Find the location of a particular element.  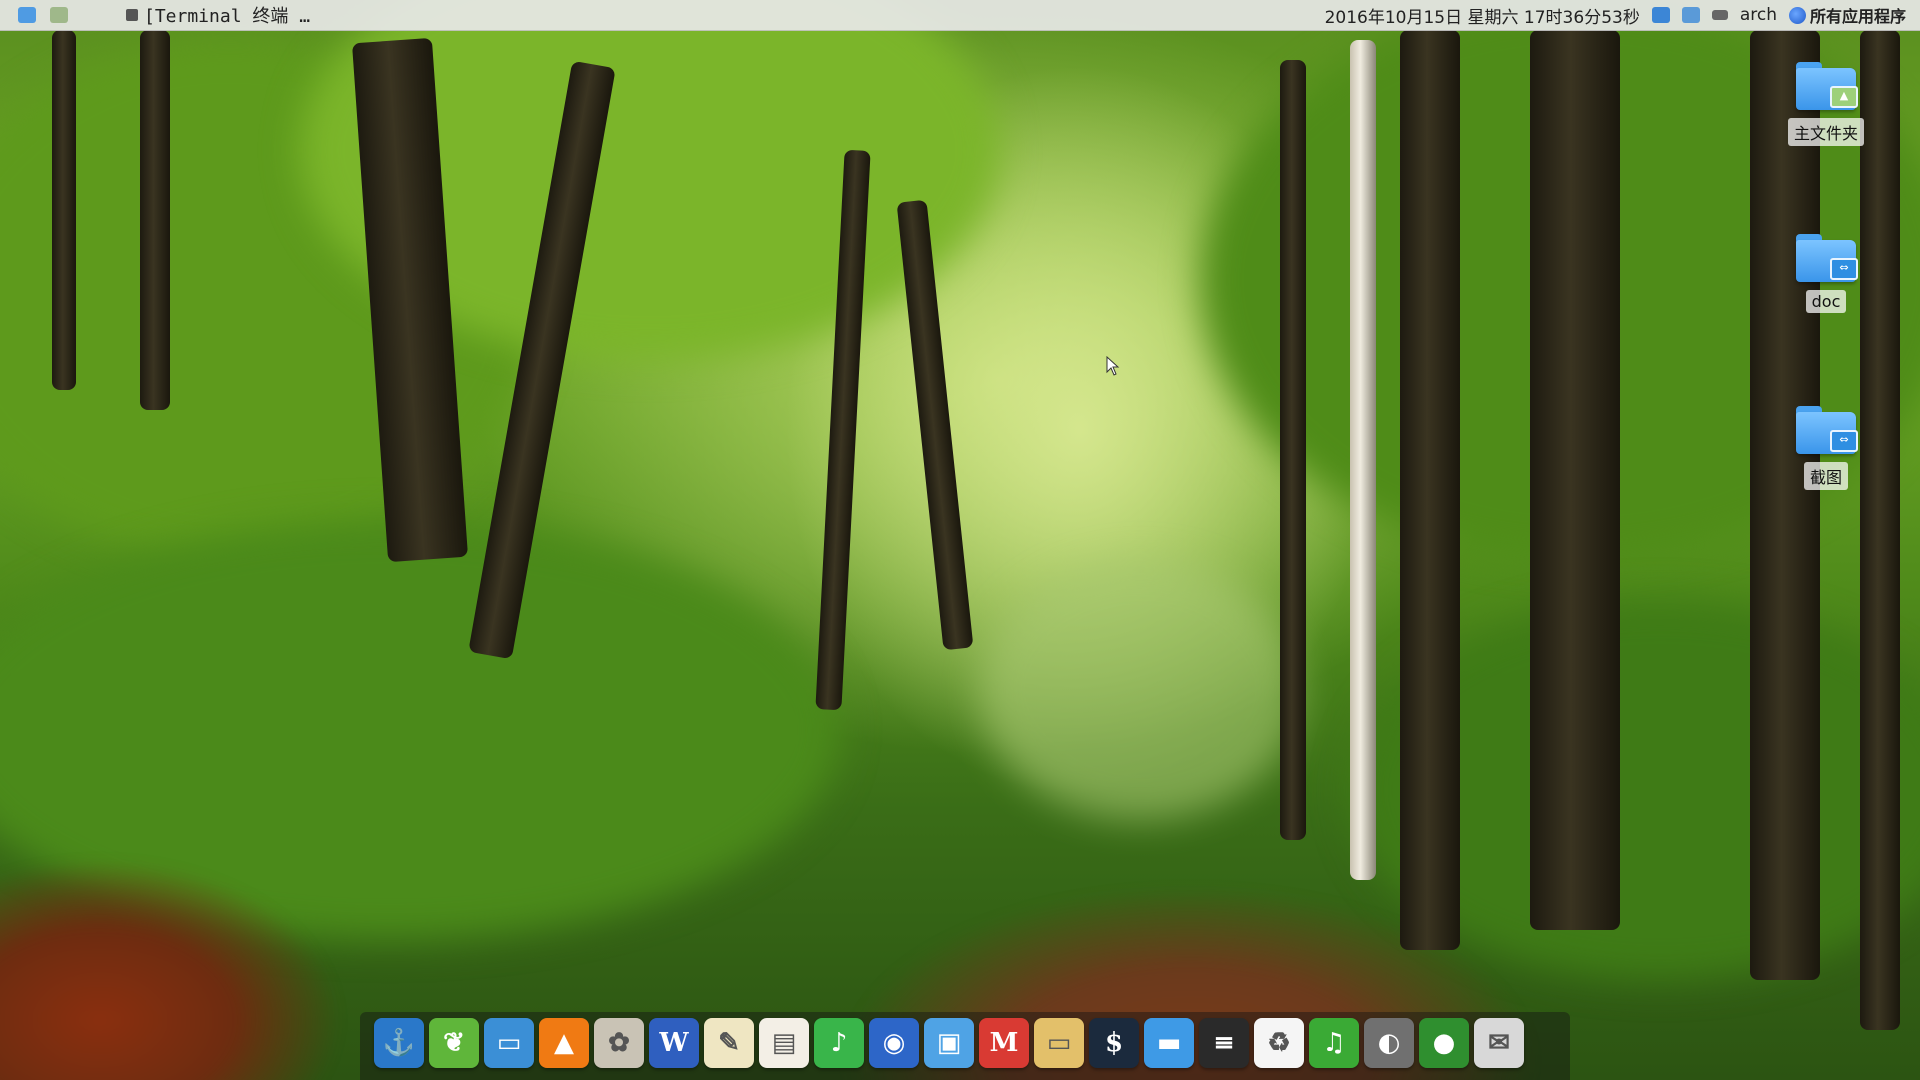

dock-items: ⚓ ❦ ▭ ▲ ✿ W ✎ ▤ ♪ ◉ ▣ M ▭ $ ▬ ≡ ♻ ♫ ◐ ● ✉ is located at coordinates (949, 1046).